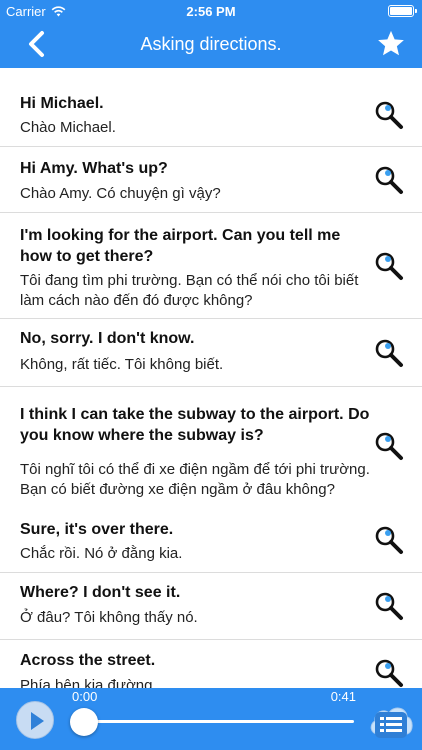 This screenshot has width=422, height=750. Describe the element at coordinates (84, 722) in the screenshot. I see `progress-slider-knob` at that location.